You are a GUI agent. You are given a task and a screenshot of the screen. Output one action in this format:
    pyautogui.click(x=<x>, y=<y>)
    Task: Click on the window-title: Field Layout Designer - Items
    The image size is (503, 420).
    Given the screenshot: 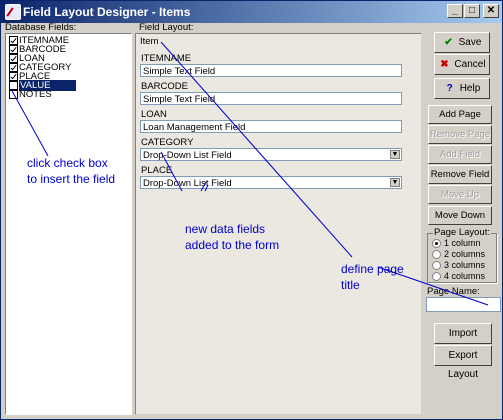 What is the action you would take?
    pyautogui.click(x=107, y=12)
    